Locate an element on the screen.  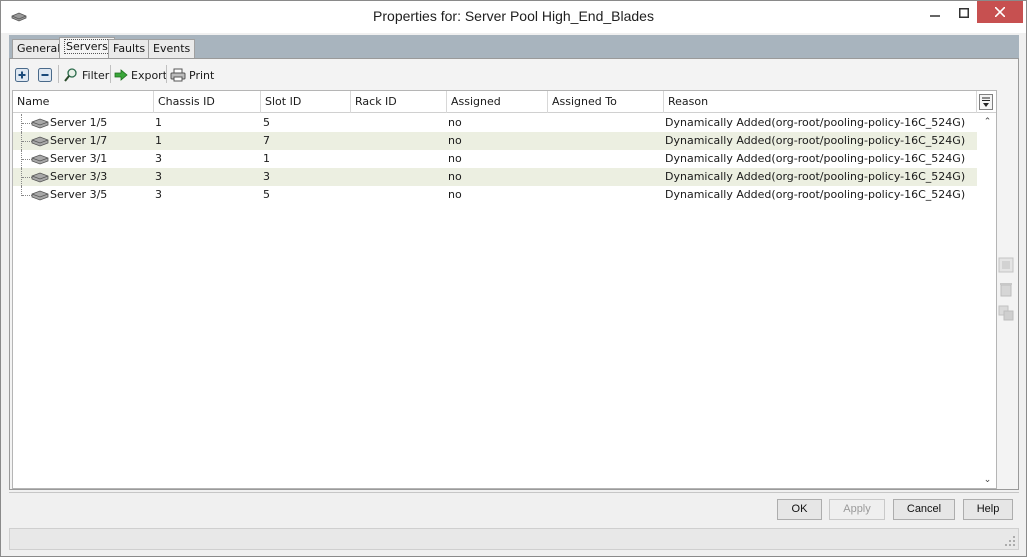
tab-faults: Faults is located at coordinates (129, 48).